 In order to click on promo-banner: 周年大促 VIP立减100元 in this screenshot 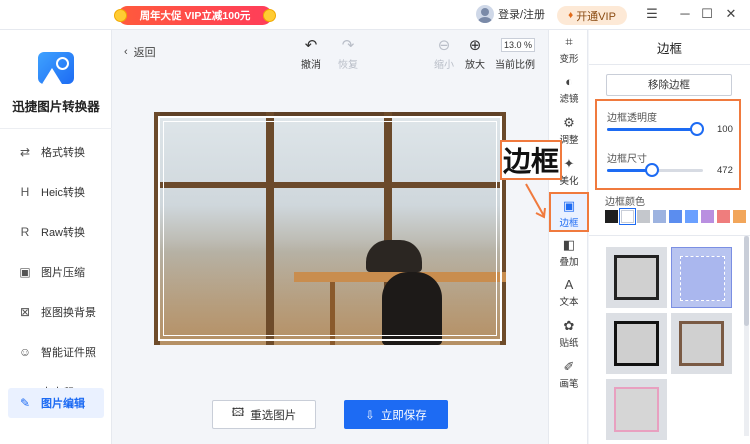, I will do `click(195, 15)`.